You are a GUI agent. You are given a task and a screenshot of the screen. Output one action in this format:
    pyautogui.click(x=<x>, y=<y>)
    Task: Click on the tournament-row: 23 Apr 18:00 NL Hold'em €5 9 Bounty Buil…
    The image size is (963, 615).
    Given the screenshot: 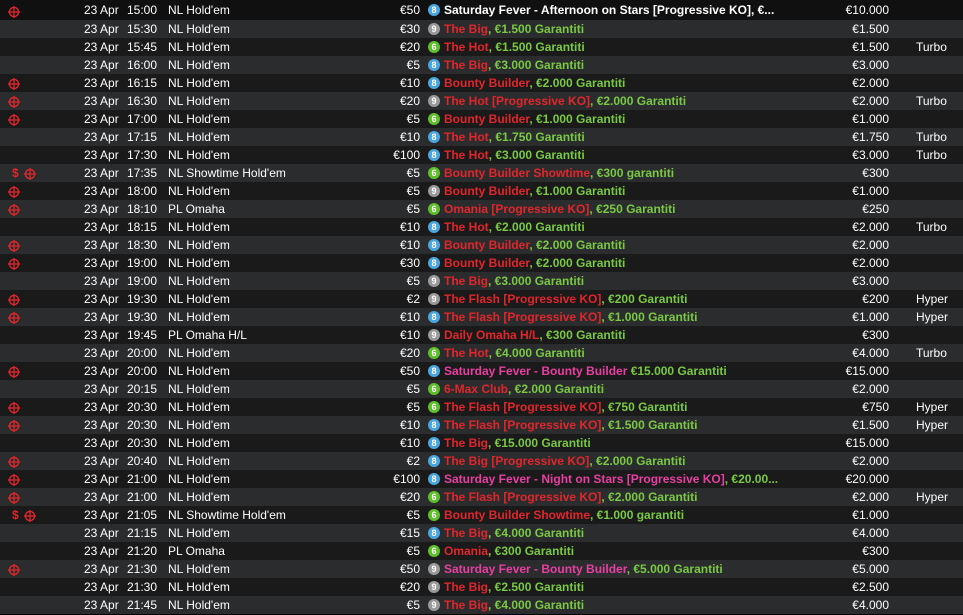 What is the action you would take?
    pyautogui.click(x=481, y=191)
    